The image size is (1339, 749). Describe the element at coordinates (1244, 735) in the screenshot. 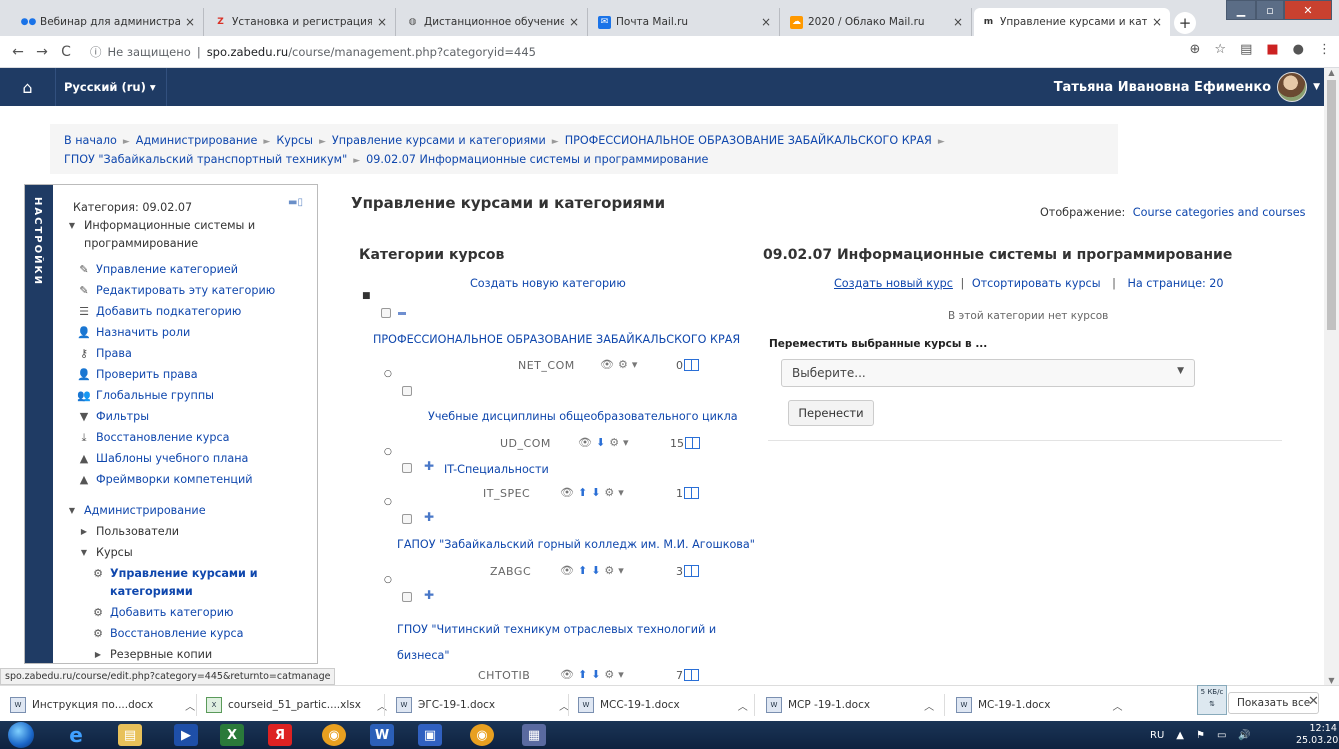

I see `volume-icon: 🔊` at that location.